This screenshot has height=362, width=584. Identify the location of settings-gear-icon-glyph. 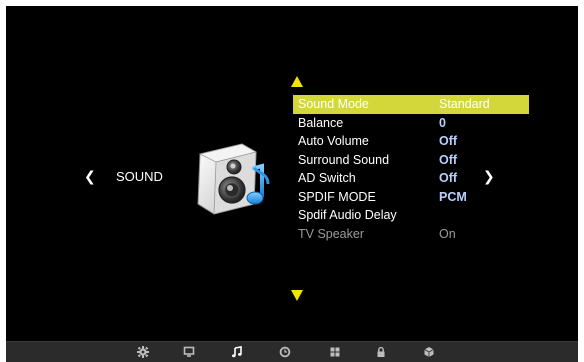
(143, 352).